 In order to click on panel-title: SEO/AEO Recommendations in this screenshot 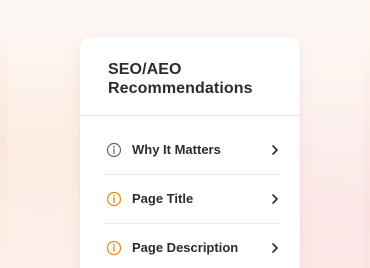, I will do `click(198, 79)`.